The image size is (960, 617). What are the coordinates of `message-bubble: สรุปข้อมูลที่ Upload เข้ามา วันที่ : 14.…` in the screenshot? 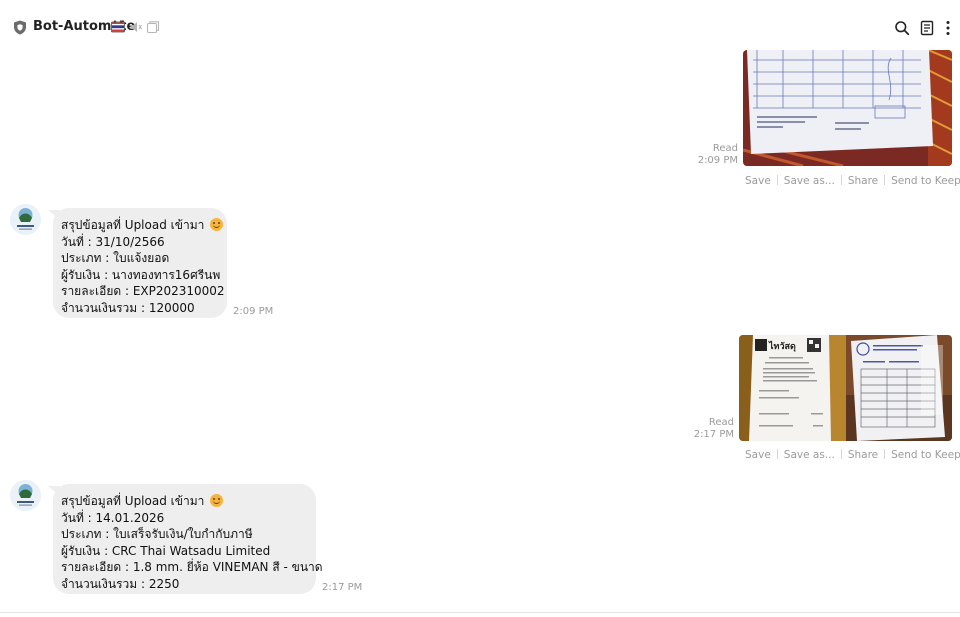 It's located at (188, 539).